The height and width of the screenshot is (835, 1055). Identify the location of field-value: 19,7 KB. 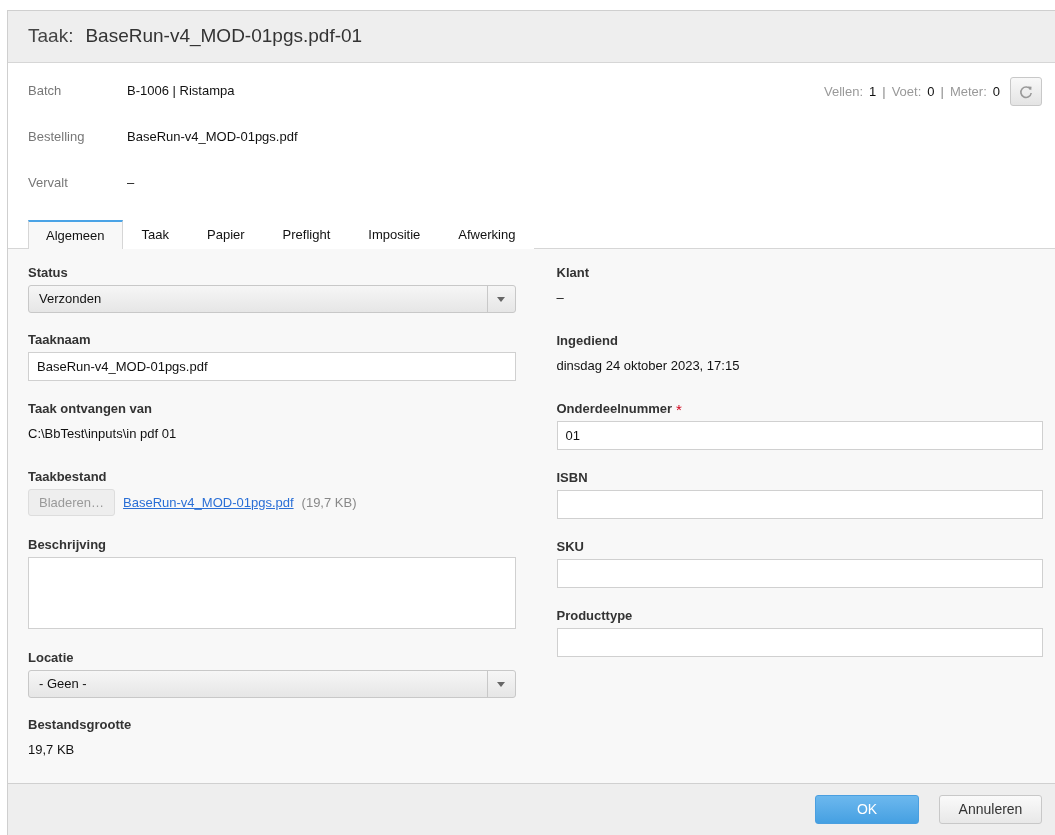
(52, 750).